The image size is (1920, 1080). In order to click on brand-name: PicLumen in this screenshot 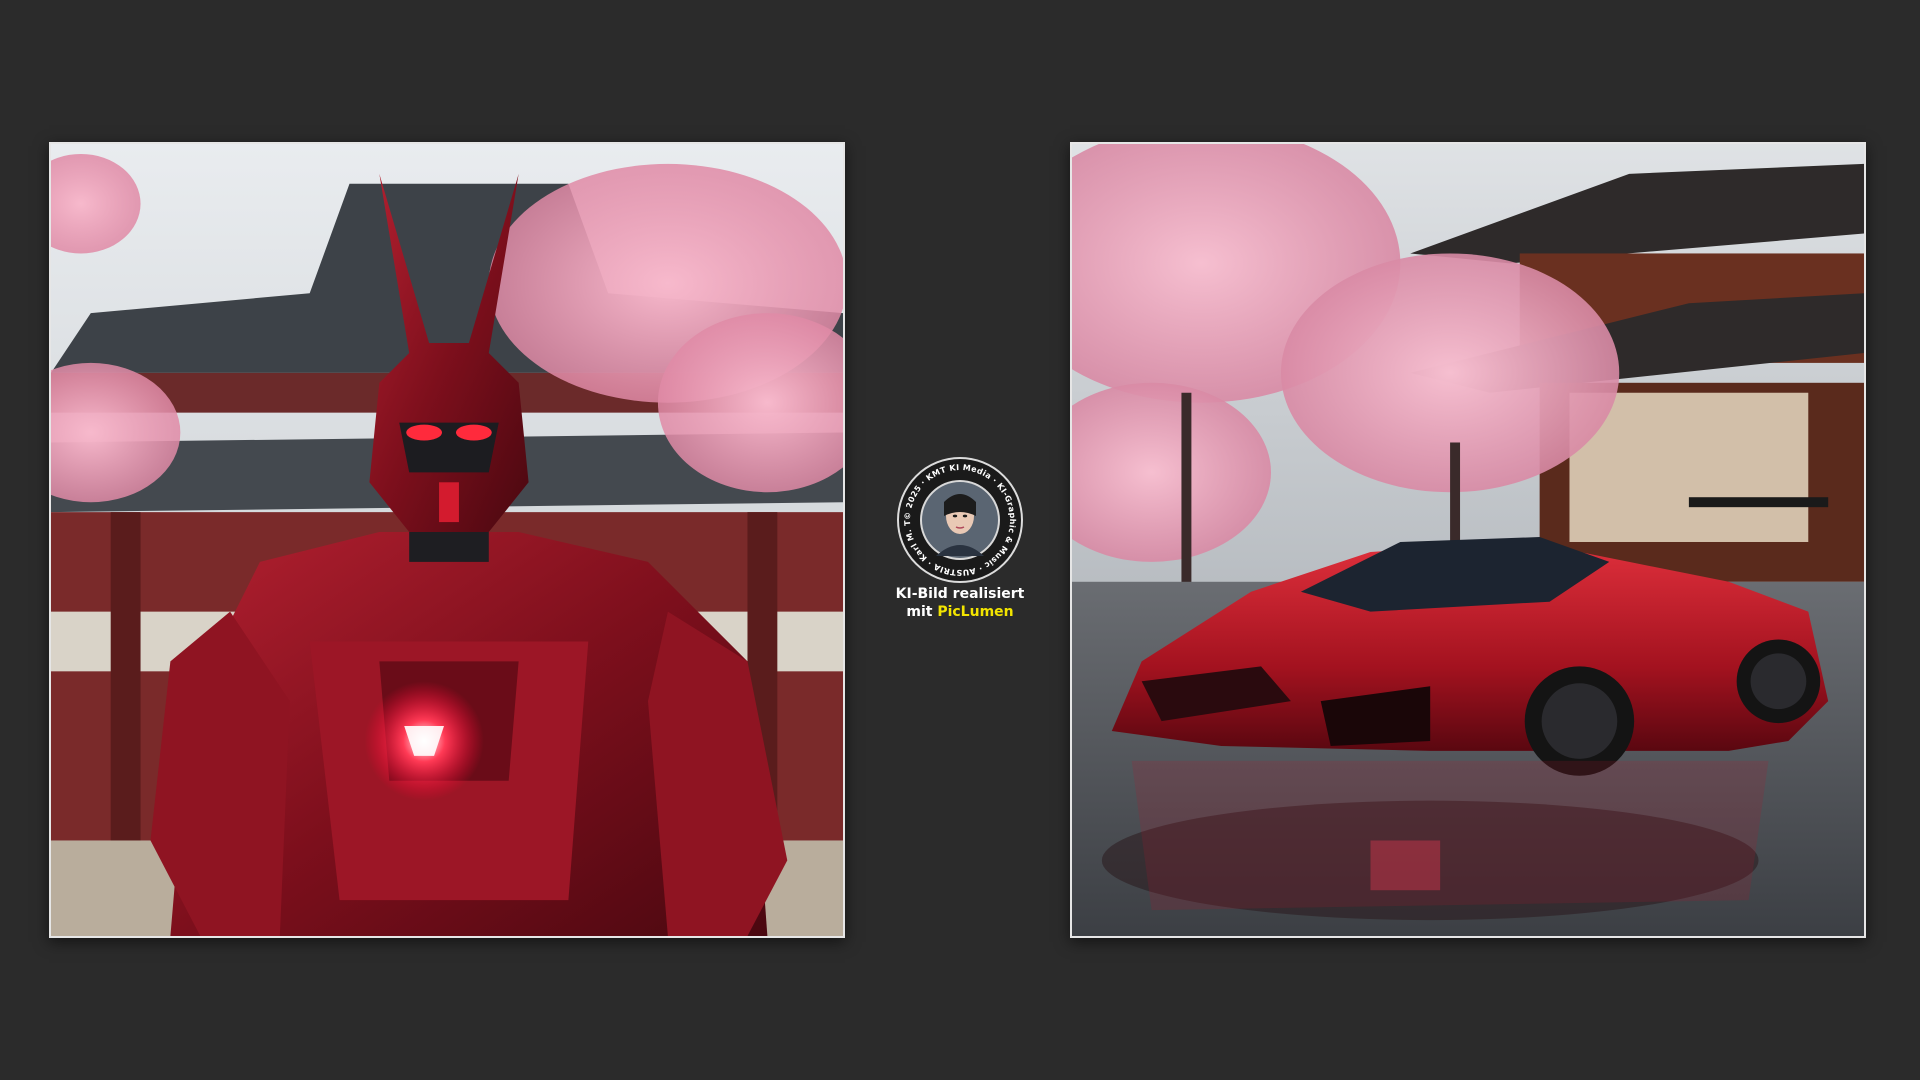, I will do `click(975, 612)`.